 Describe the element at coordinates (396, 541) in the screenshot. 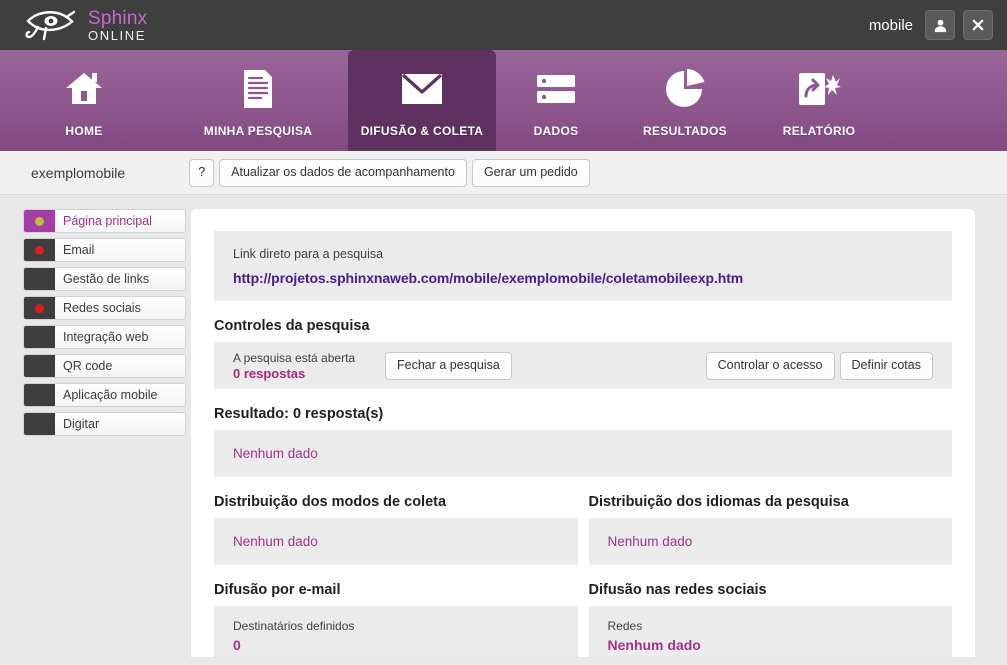

I see `collection-modes-panel: Nenhum dado` at that location.